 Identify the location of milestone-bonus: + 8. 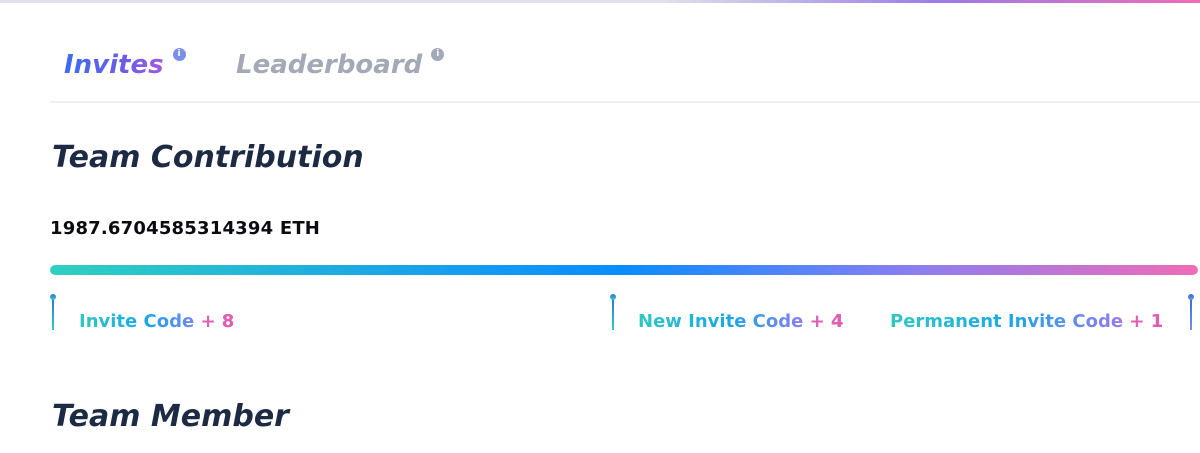
(217, 321).